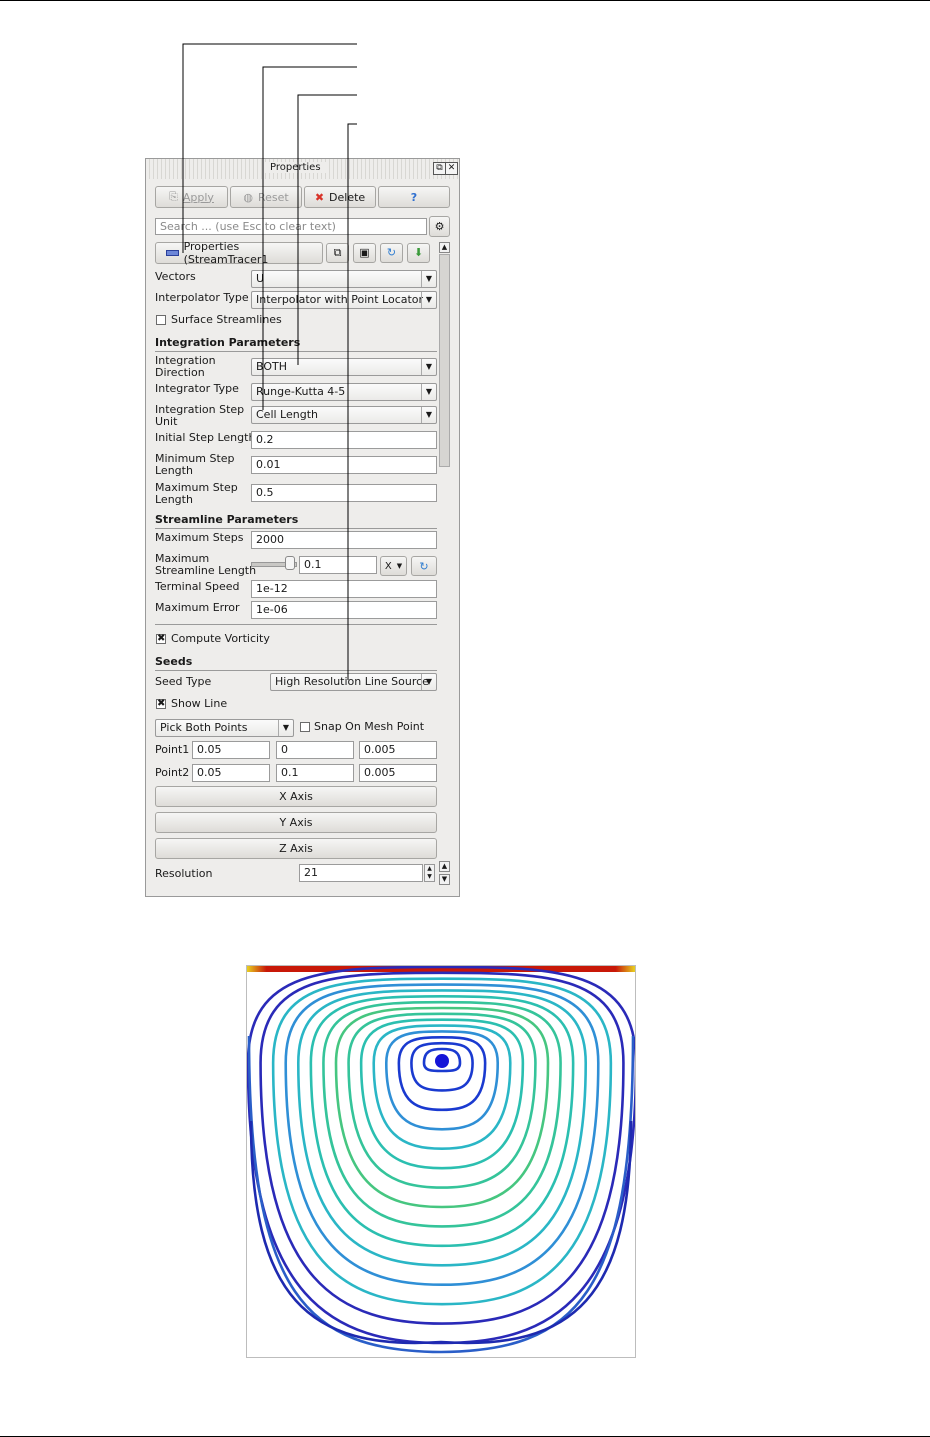 This screenshot has width=930, height=1437. Describe the element at coordinates (161, 320) in the screenshot. I see `surface-streamlines-checkbox` at that location.